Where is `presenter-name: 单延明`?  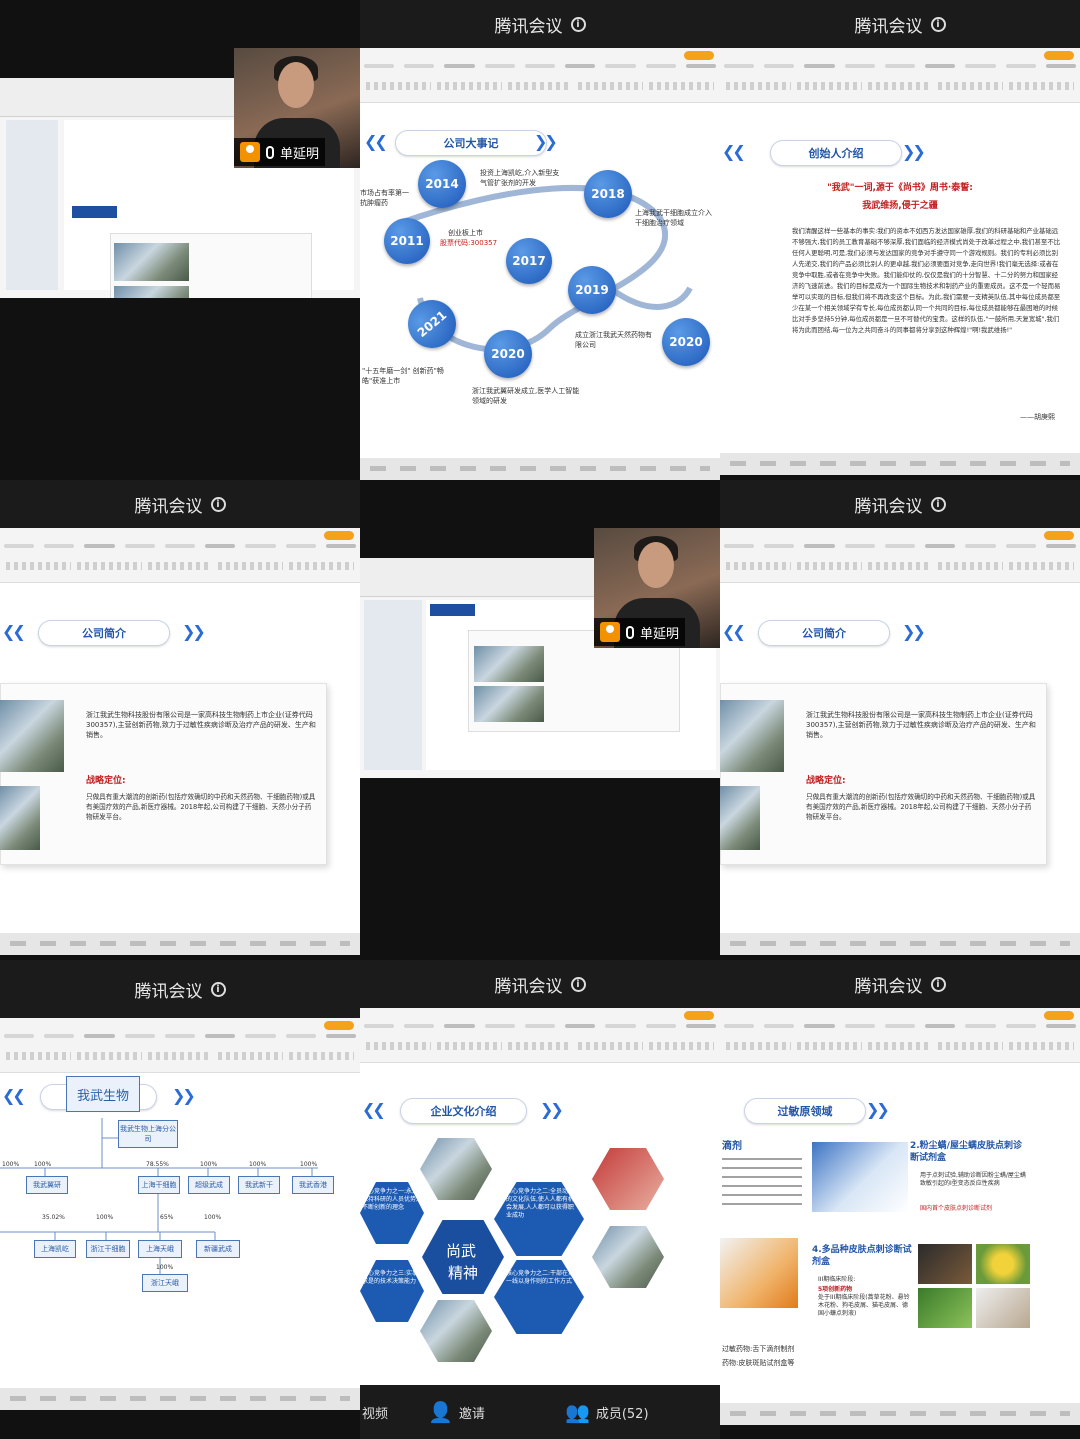
presenter-name: 单延明 is located at coordinates (300, 154).